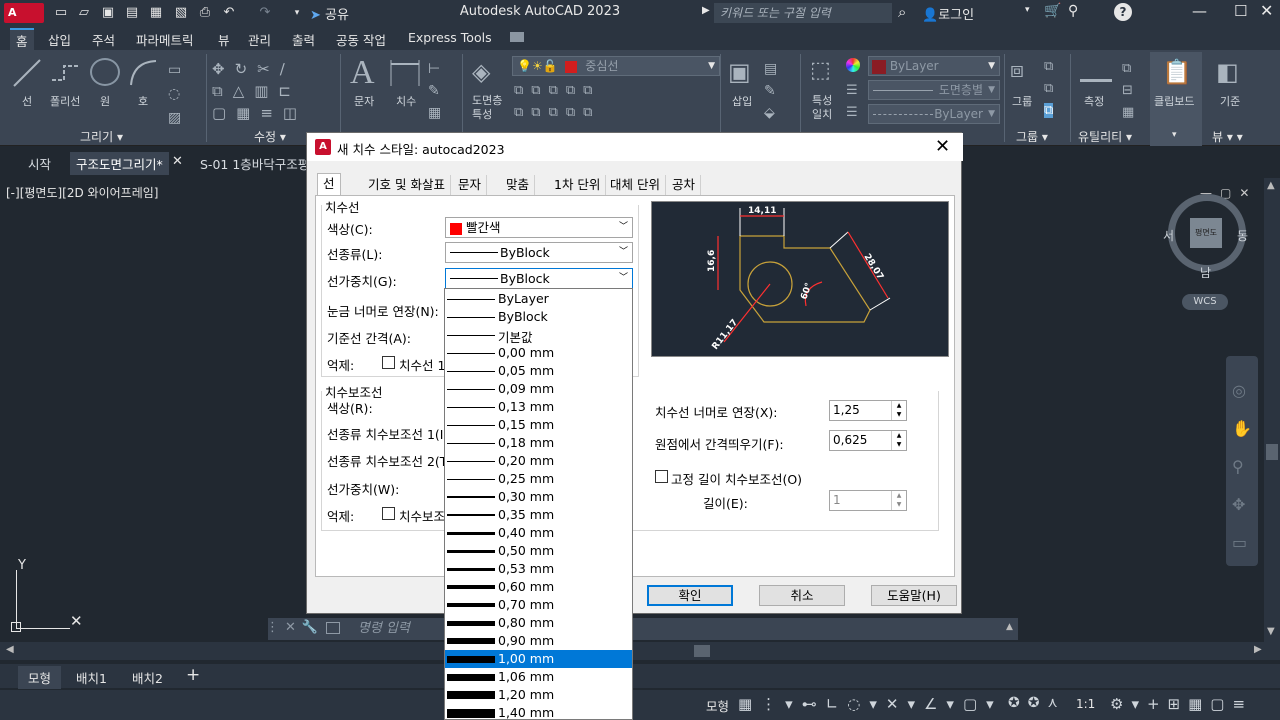  What do you see at coordinates (103, 39) in the screenshot?
I see `tab-annotate: 주석` at bounding box center [103, 39].